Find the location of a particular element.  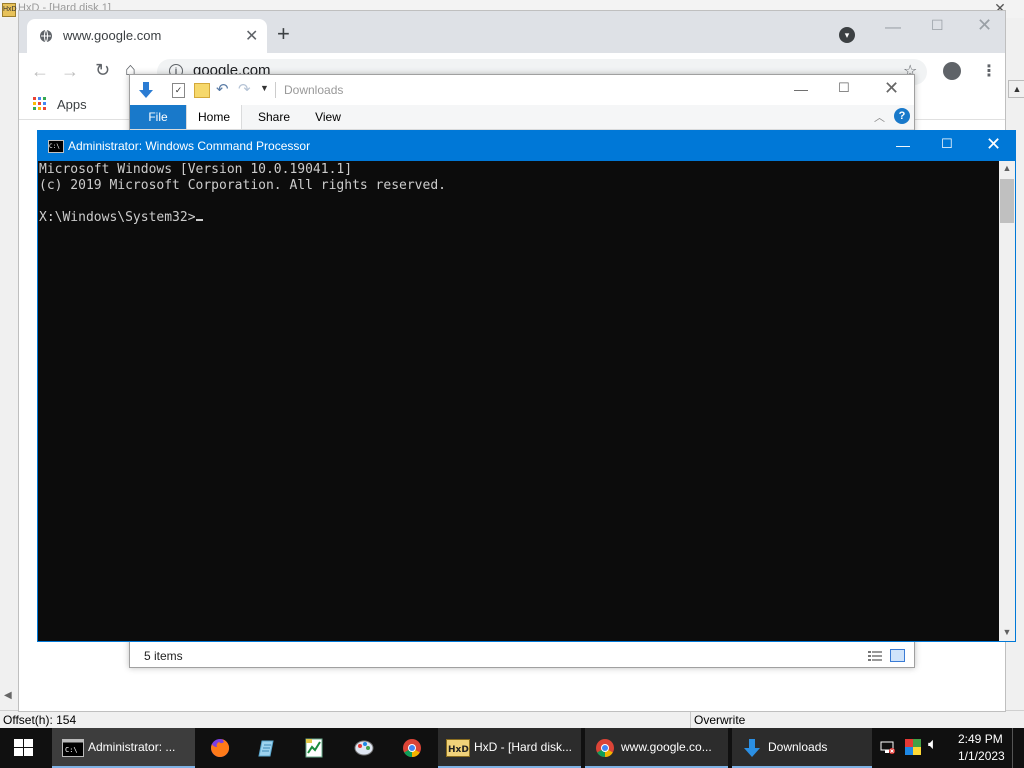

taskbar-pin-chrome is located at coordinates (413, 748).